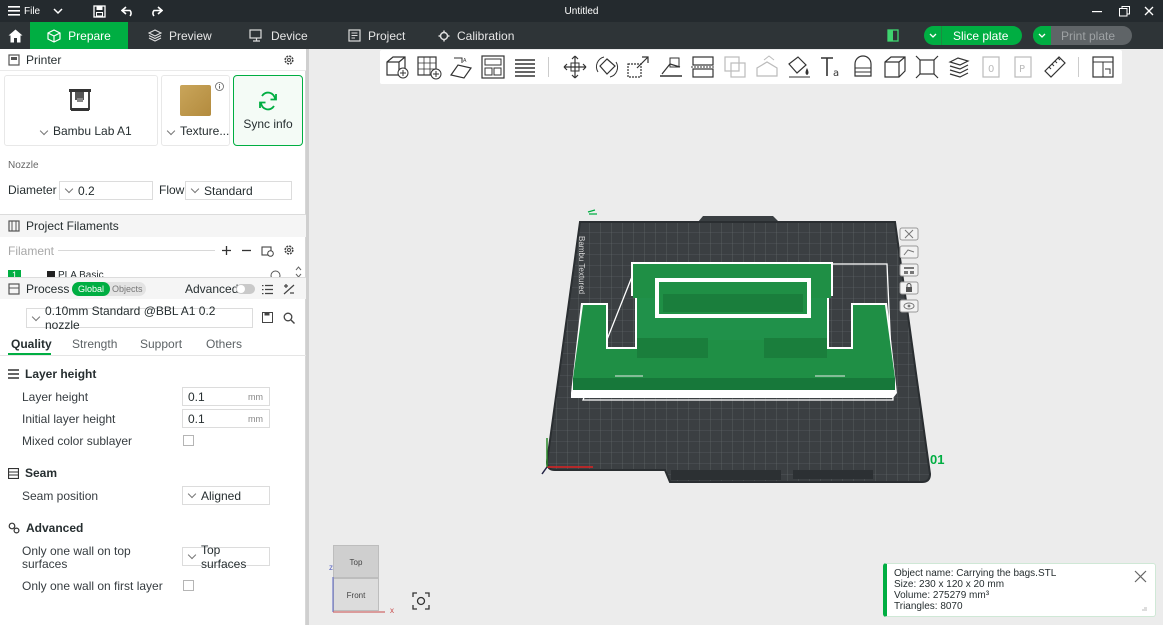 The image size is (1163, 625). What do you see at coordinates (86, 190) in the screenshot?
I see `diameter-value: 0.2` at bounding box center [86, 190].